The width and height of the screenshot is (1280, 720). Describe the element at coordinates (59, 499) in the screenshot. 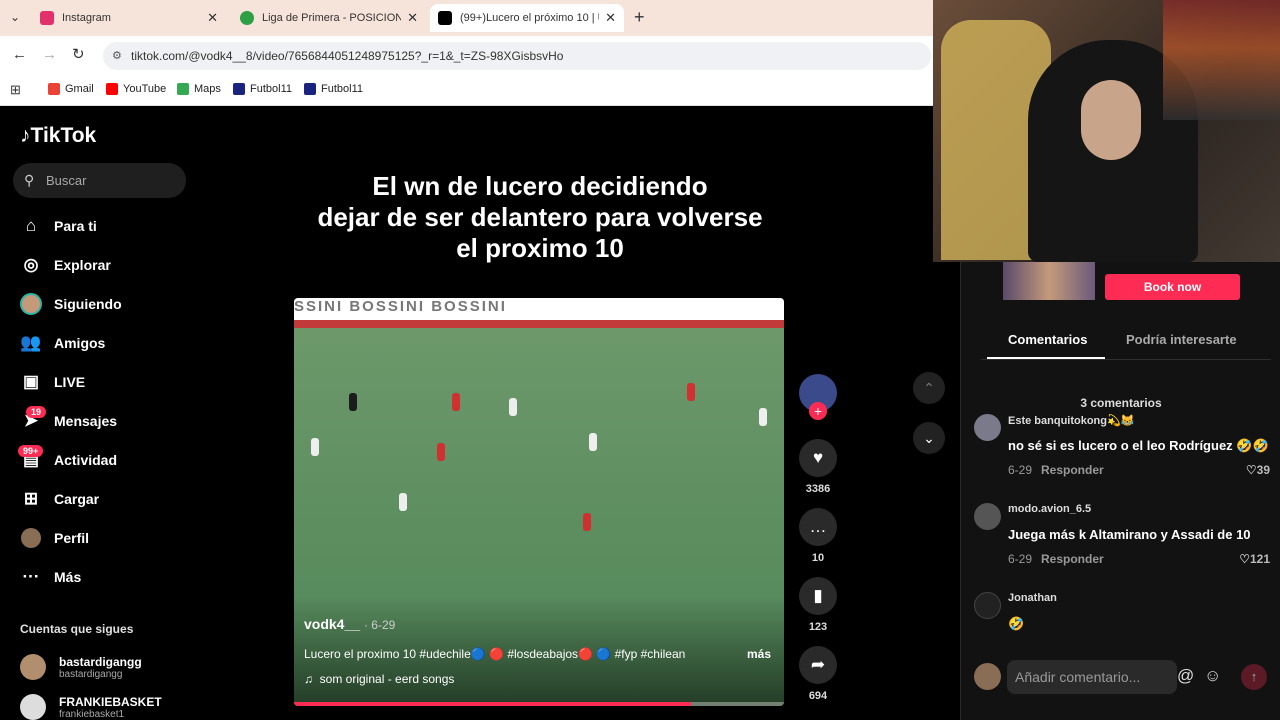

I see `nav-cargar: ⊞ Cargar` at that location.